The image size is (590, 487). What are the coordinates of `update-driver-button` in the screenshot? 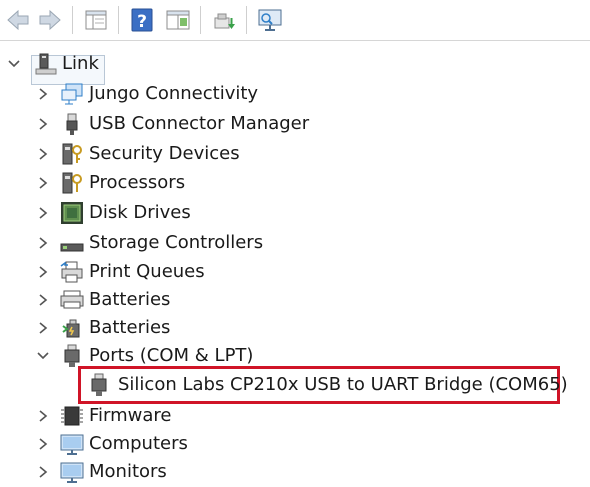 It's located at (224, 20).